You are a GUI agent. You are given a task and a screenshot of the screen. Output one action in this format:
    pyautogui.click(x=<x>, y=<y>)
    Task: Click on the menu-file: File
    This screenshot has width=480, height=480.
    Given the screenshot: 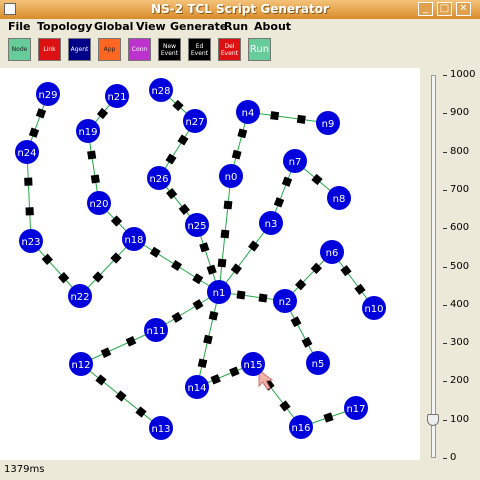 What is the action you would take?
    pyautogui.click(x=19, y=26)
    